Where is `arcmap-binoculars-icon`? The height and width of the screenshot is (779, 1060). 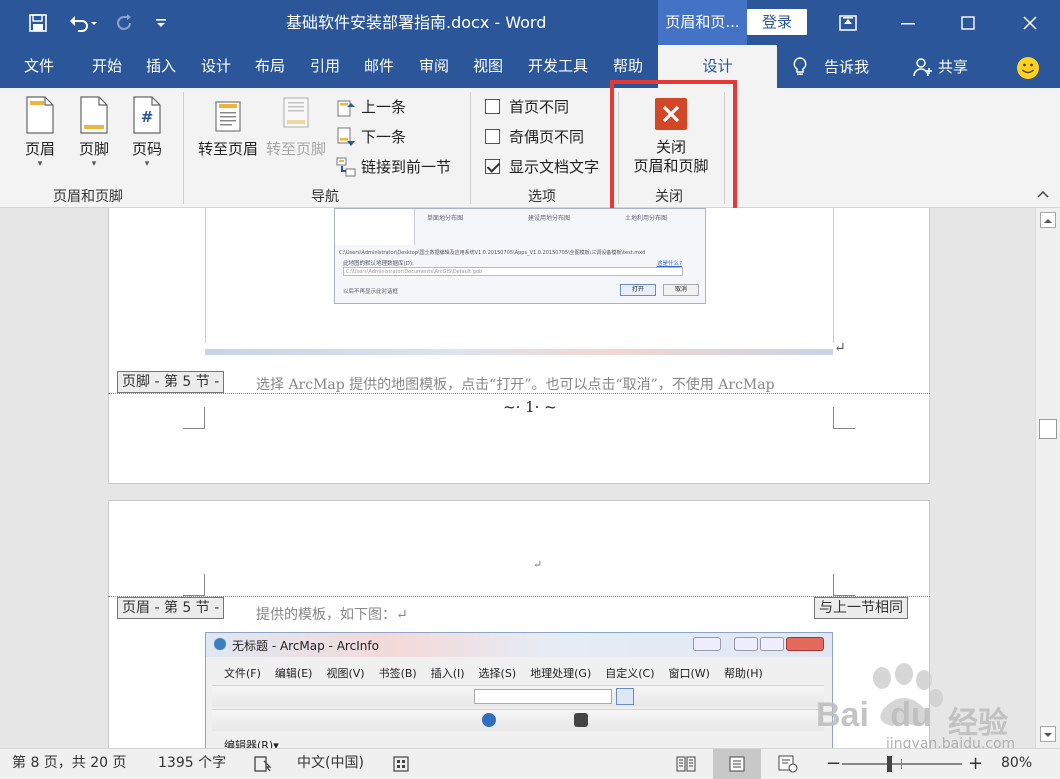
arcmap-binoculars-icon is located at coordinates (581, 720).